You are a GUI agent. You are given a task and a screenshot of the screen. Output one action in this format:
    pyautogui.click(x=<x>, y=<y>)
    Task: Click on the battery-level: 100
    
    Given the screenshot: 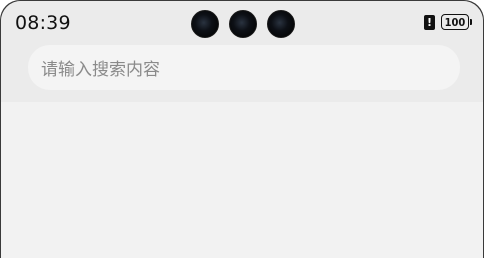 What is the action you would take?
    pyautogui.click(x=455, y=22)
    